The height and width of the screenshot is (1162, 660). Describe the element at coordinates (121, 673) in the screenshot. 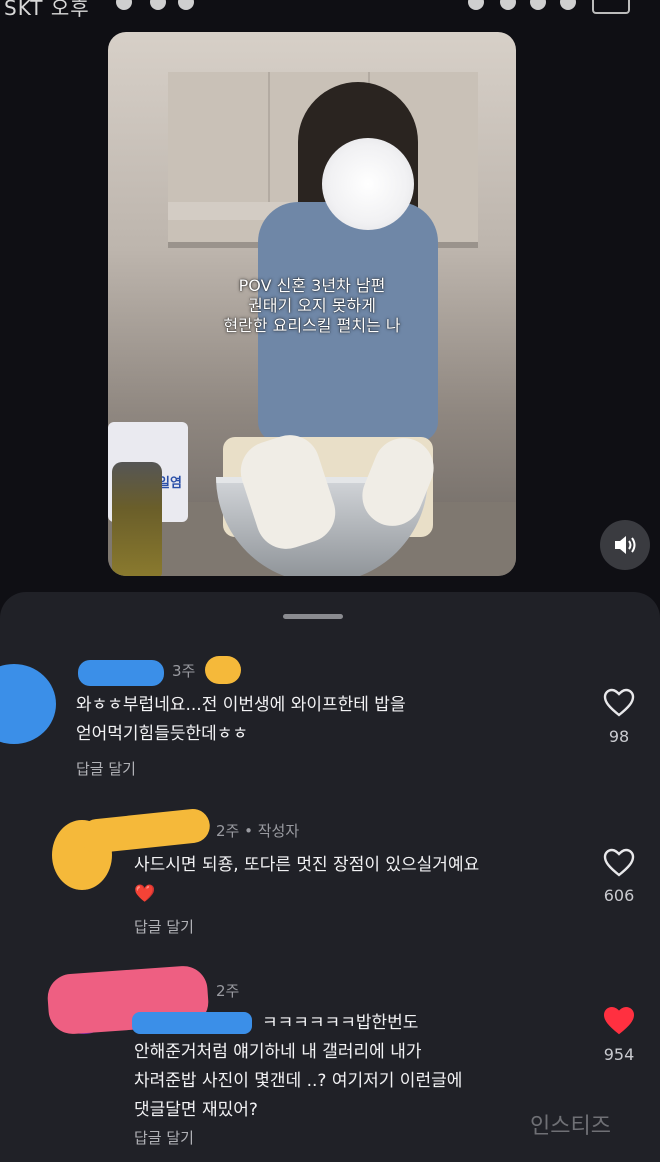

I see `redacted-username` at that location.